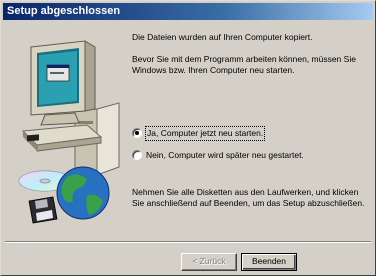 The width and height of the screenshot is (376, 276). Describe the element at coordinates (188, 11) in the screenshot. I see `title-bar: Setup abgeschlossen` at that location.